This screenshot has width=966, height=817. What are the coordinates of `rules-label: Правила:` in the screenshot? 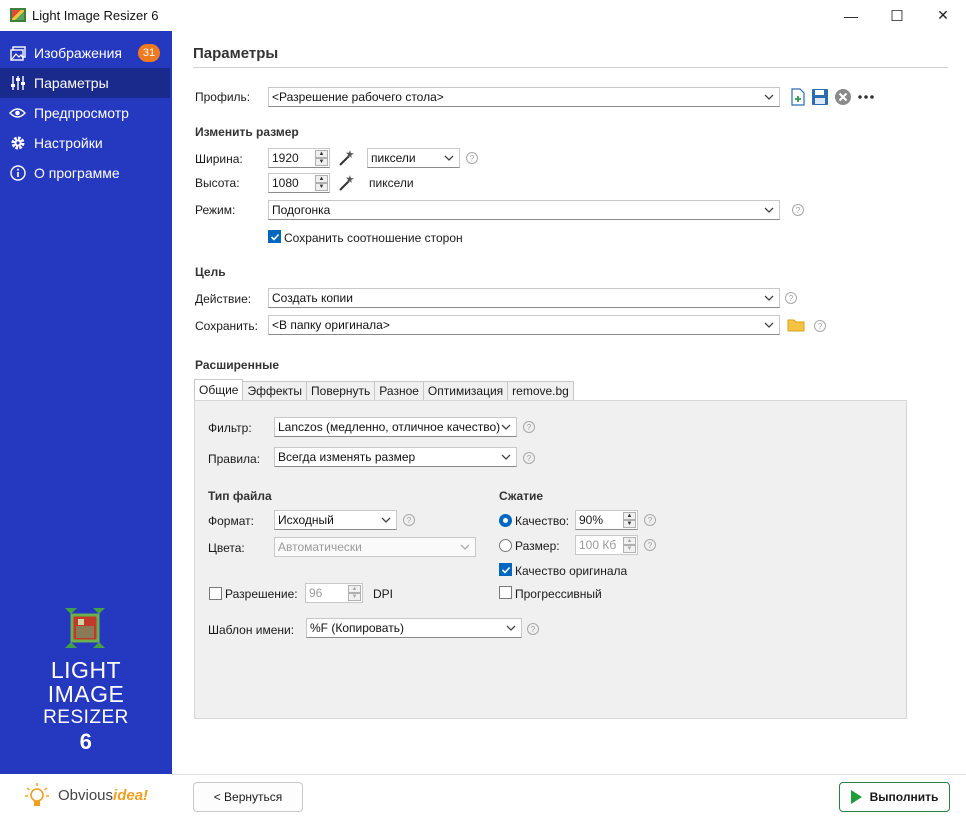 It's located at (234, 459).